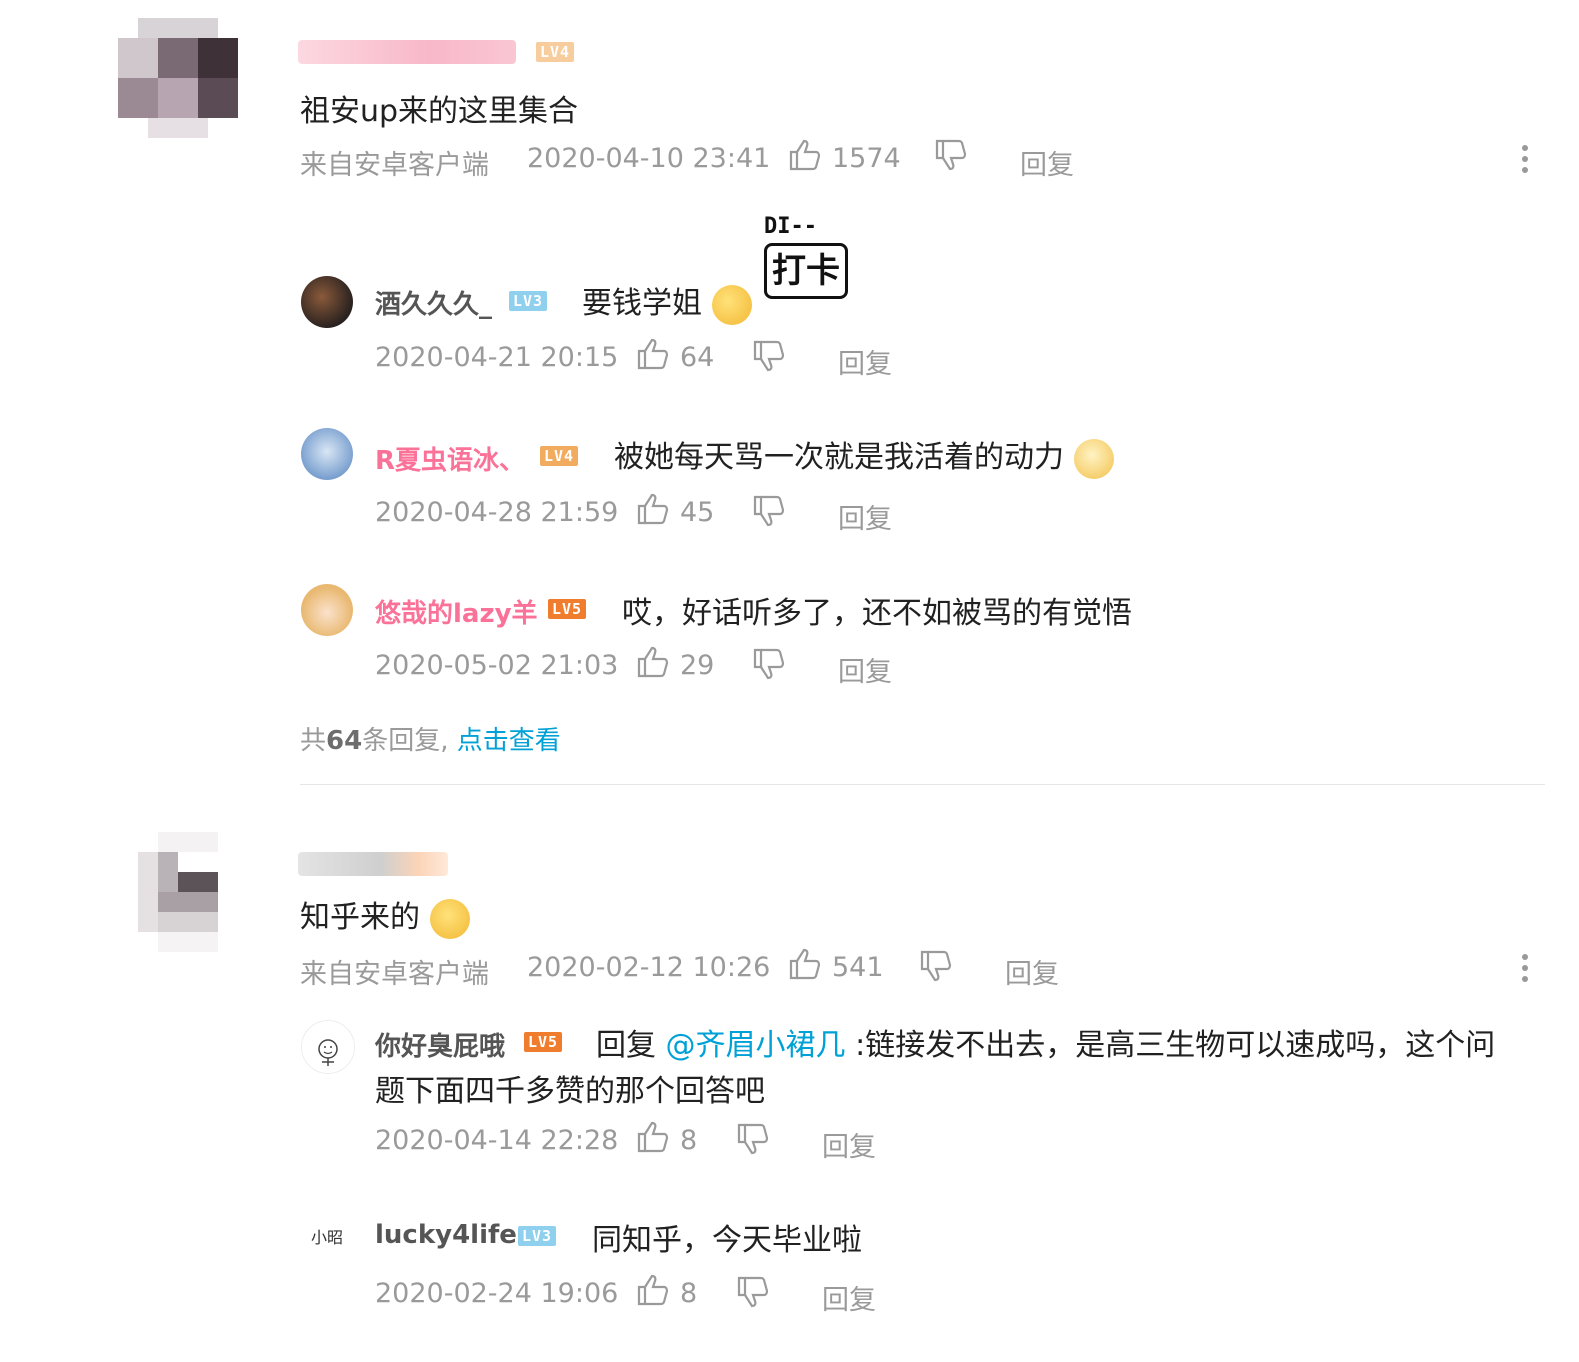  What do you see at coordinates (697, 512) in the screenshot?
I see `like-count: 45` at bounding box center [697, 512].